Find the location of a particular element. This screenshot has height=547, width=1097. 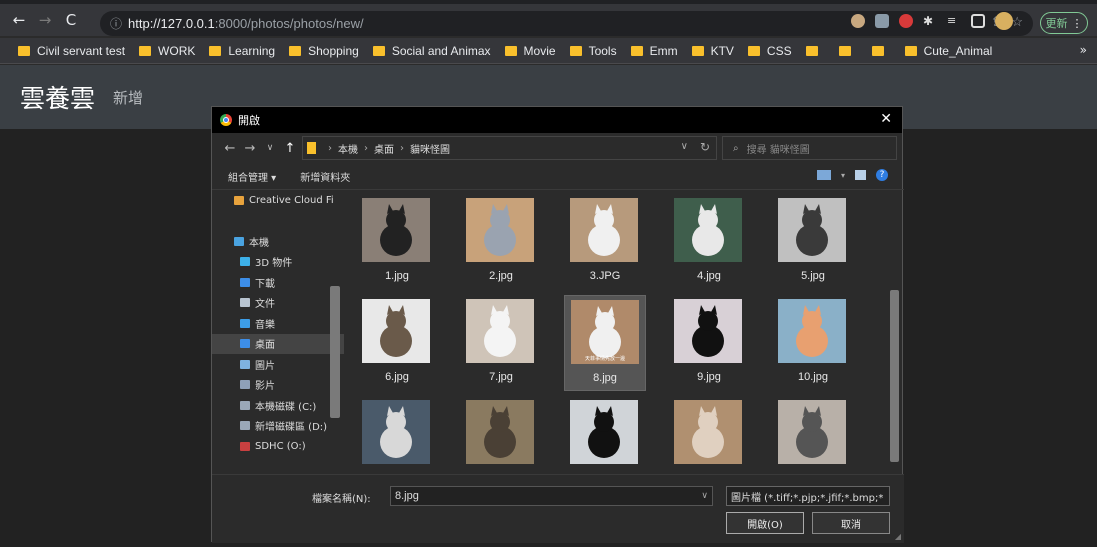

file-item: 4.jpg is located at coordinates (709, 242).